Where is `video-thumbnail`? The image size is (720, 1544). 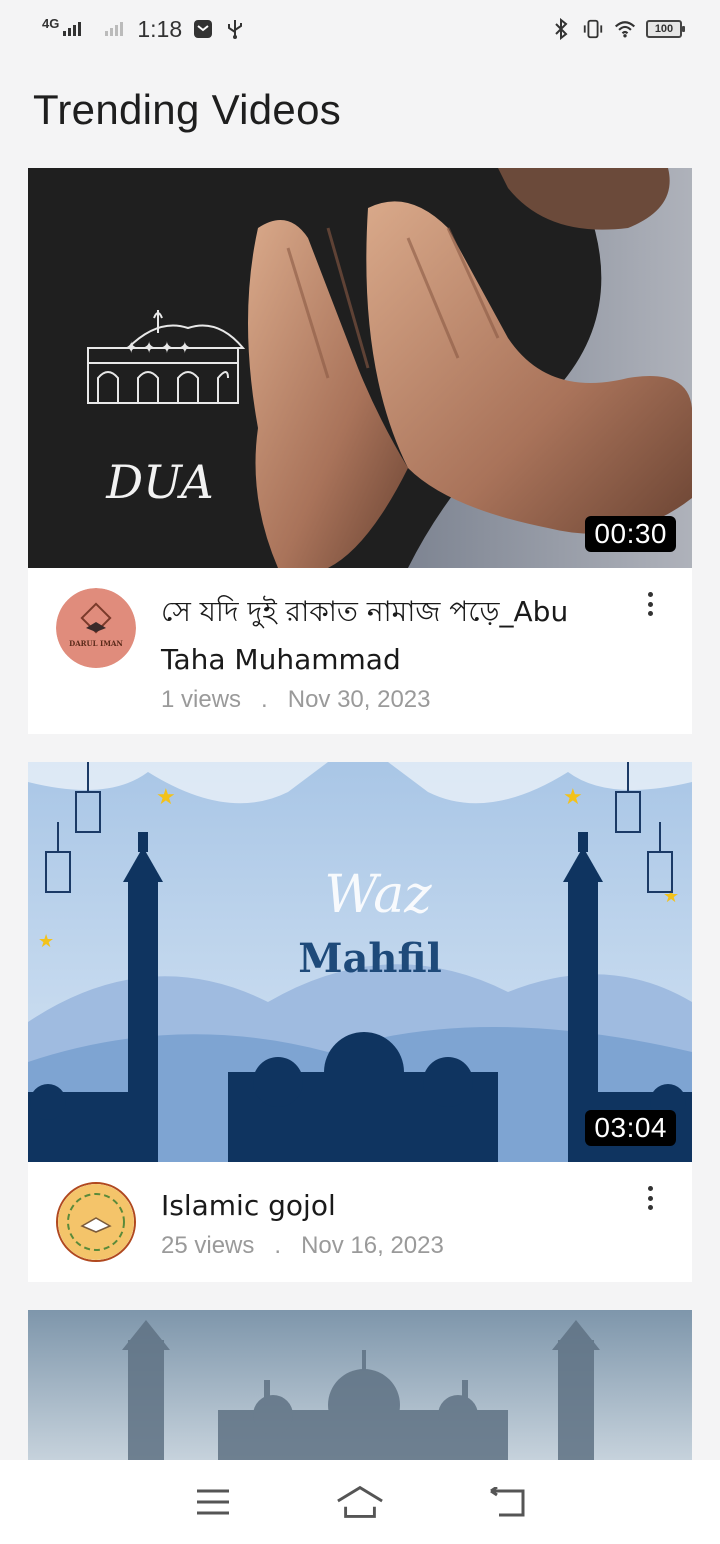
video-thumbnail is located at coordinates (360, 1385).